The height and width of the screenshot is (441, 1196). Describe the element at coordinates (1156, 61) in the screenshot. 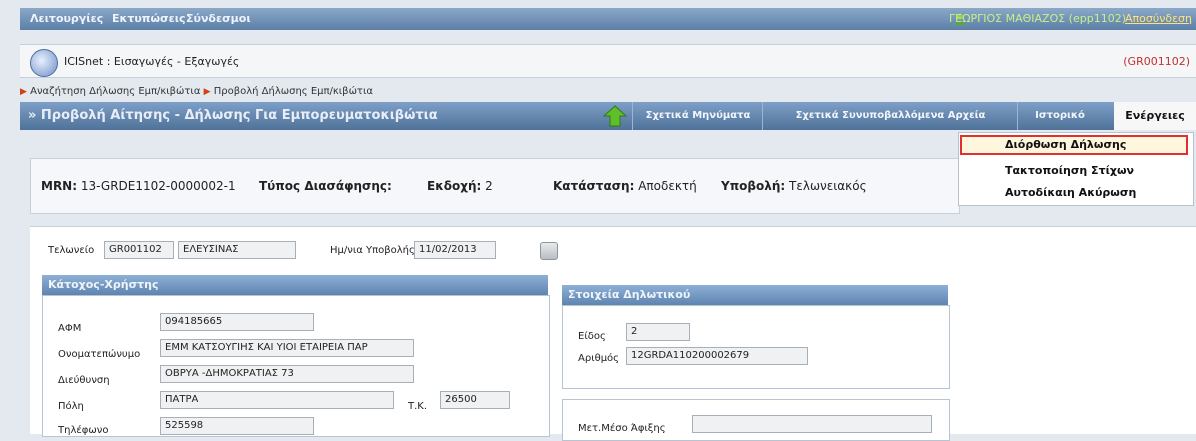

I see `office-code: (GR001102)` at that location.